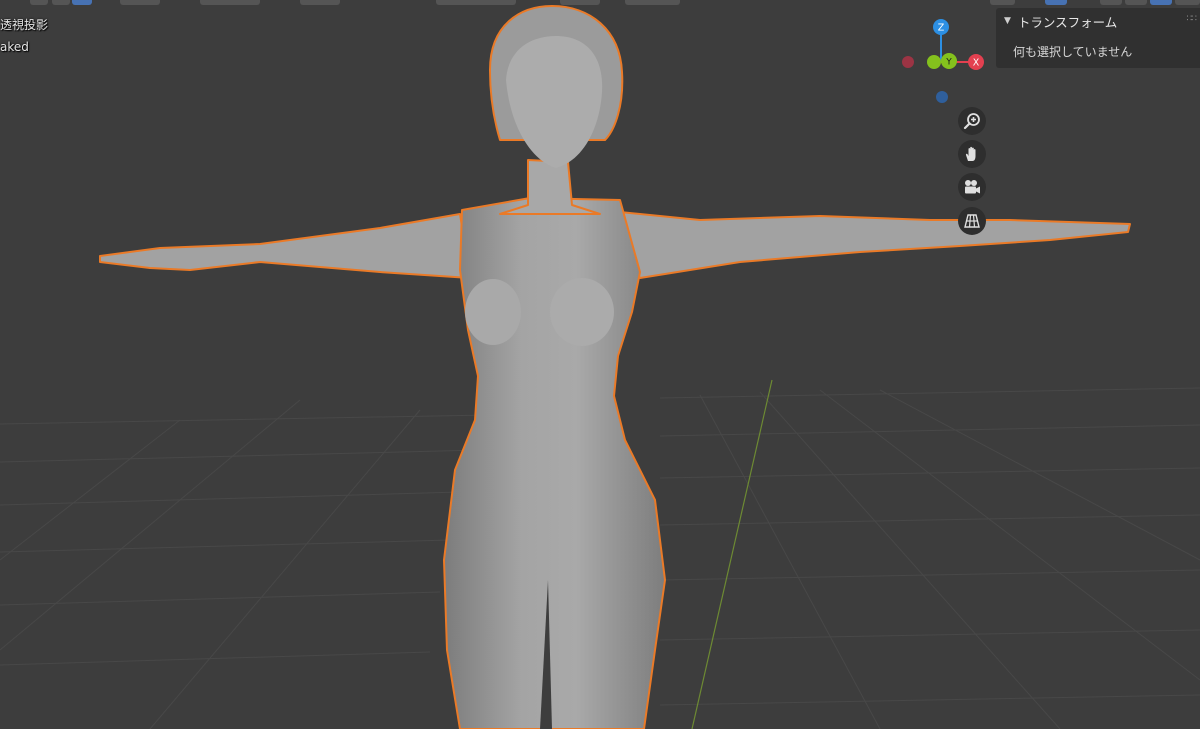 This screenshot has width=1200, height=729. Describe the element at coordinates (24, 25) in the screenshot. I see `view-projection-label: 透視投影` at that location.